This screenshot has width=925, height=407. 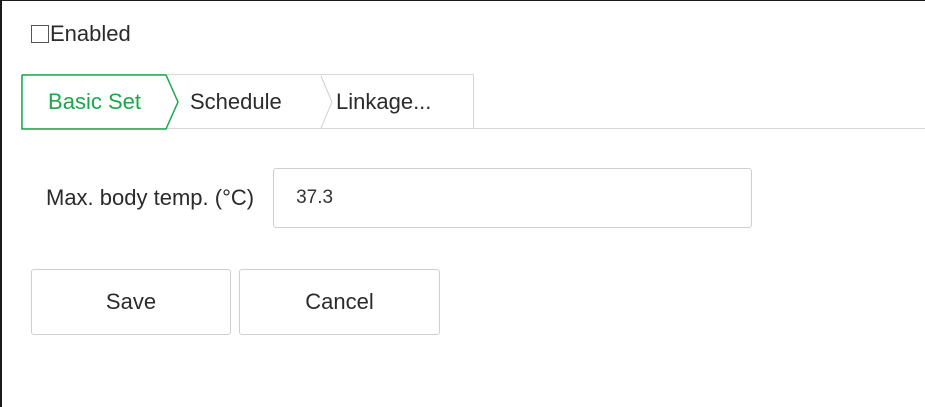 I want to click on enabled-checkbox, so click(x=40, y=34).